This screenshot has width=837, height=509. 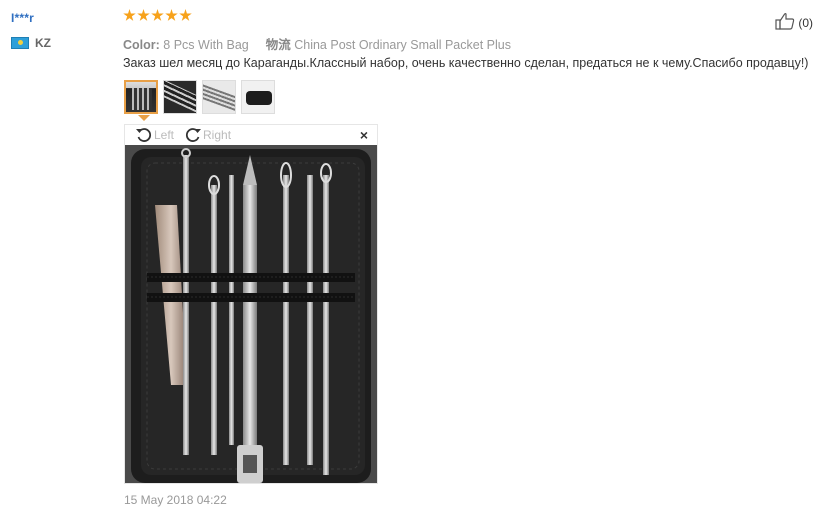 I want to click on kazakhstan-flag-icon, so click(x=20, y=43).